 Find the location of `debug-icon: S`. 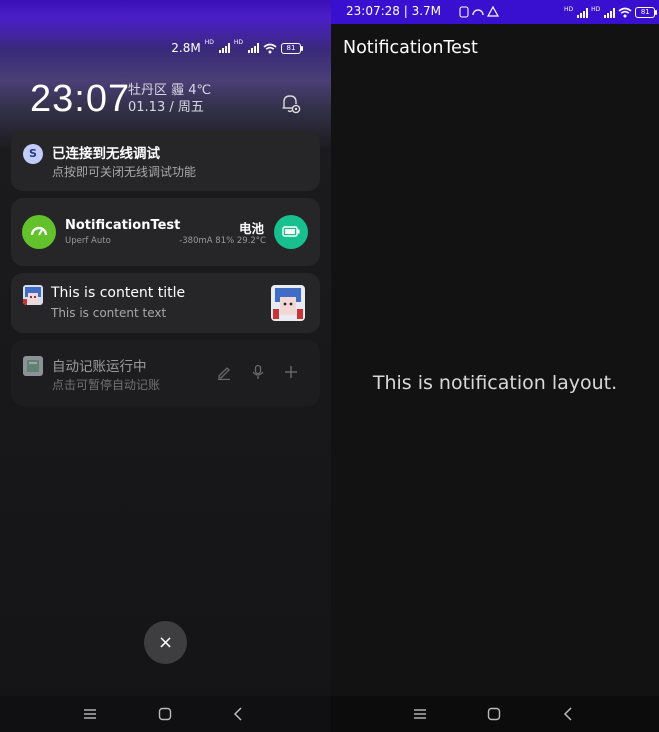

debug-icon: S is located at coordinates (33, 154).